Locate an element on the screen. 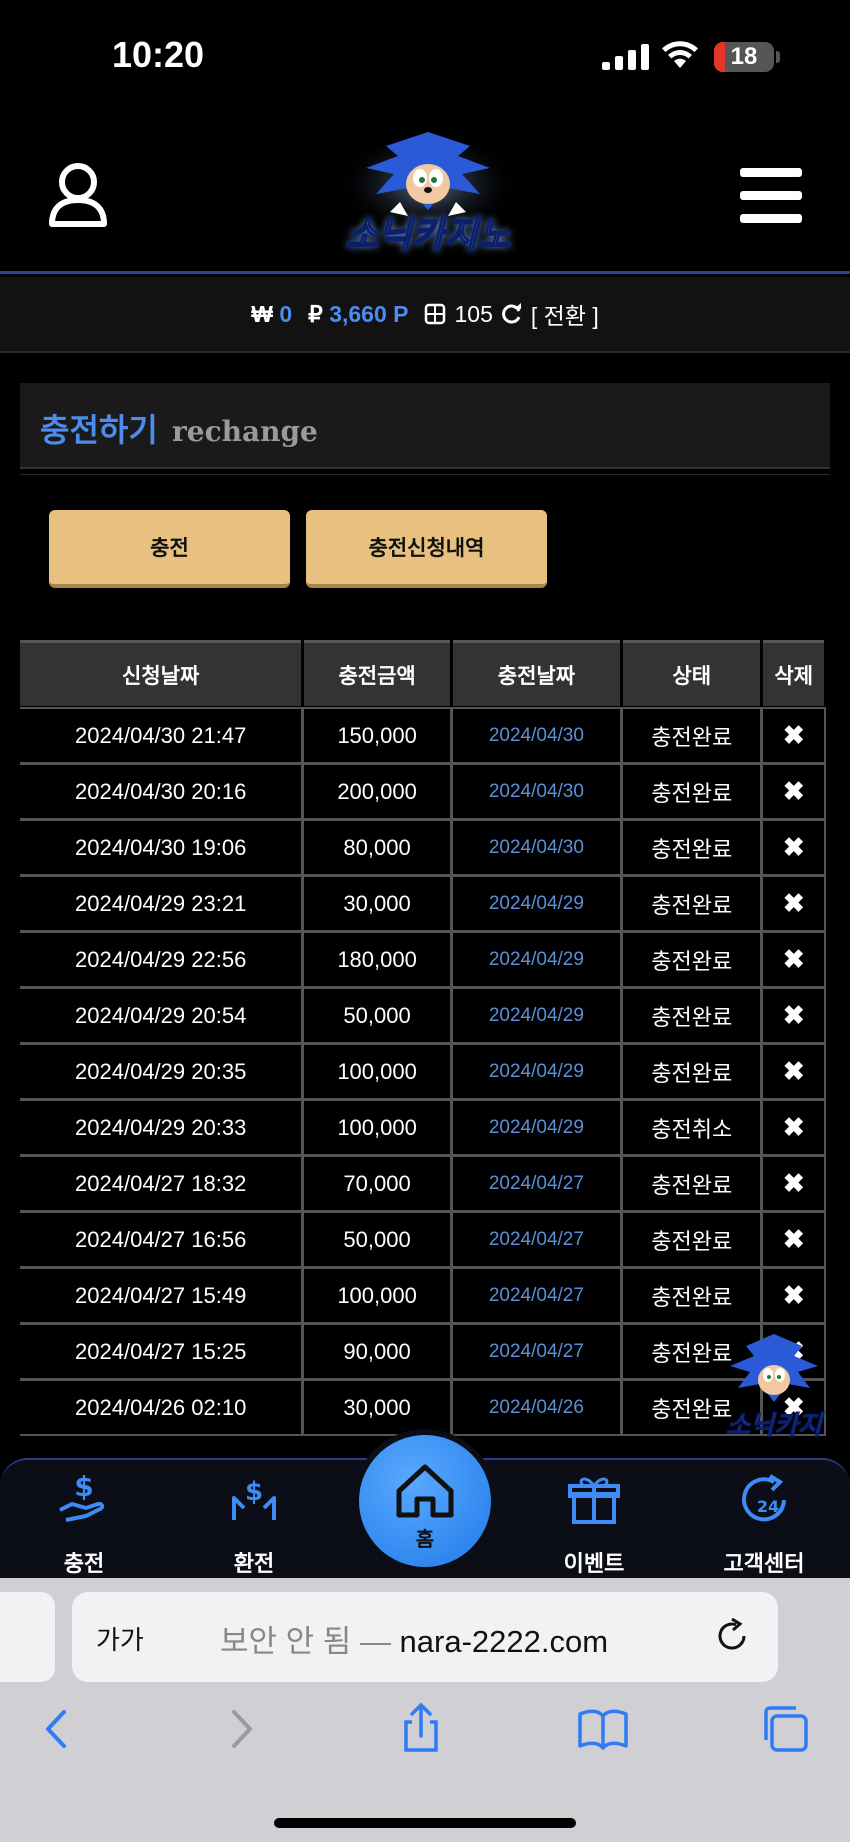 The width and height of the screenshot is (850, 1842). url-insecure-label: 보안 안 됨 — is located at coordinates (310, 1641).